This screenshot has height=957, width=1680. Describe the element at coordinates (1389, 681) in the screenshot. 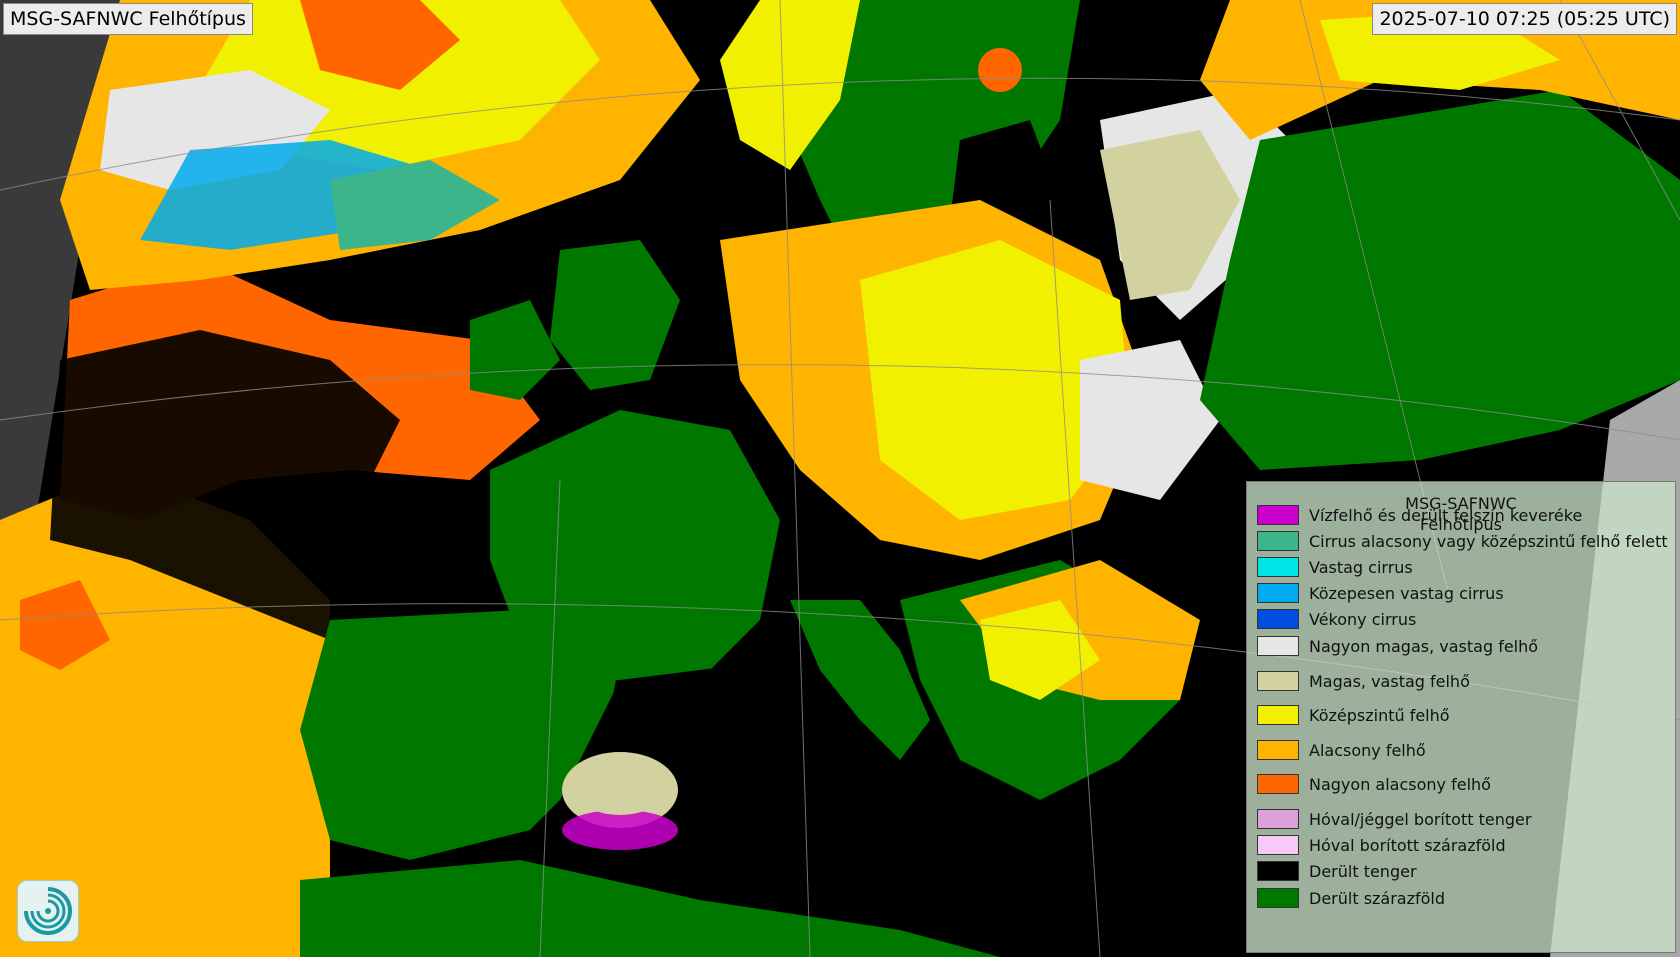

I see `legend-label: Magas, vastag felhő` at that location.